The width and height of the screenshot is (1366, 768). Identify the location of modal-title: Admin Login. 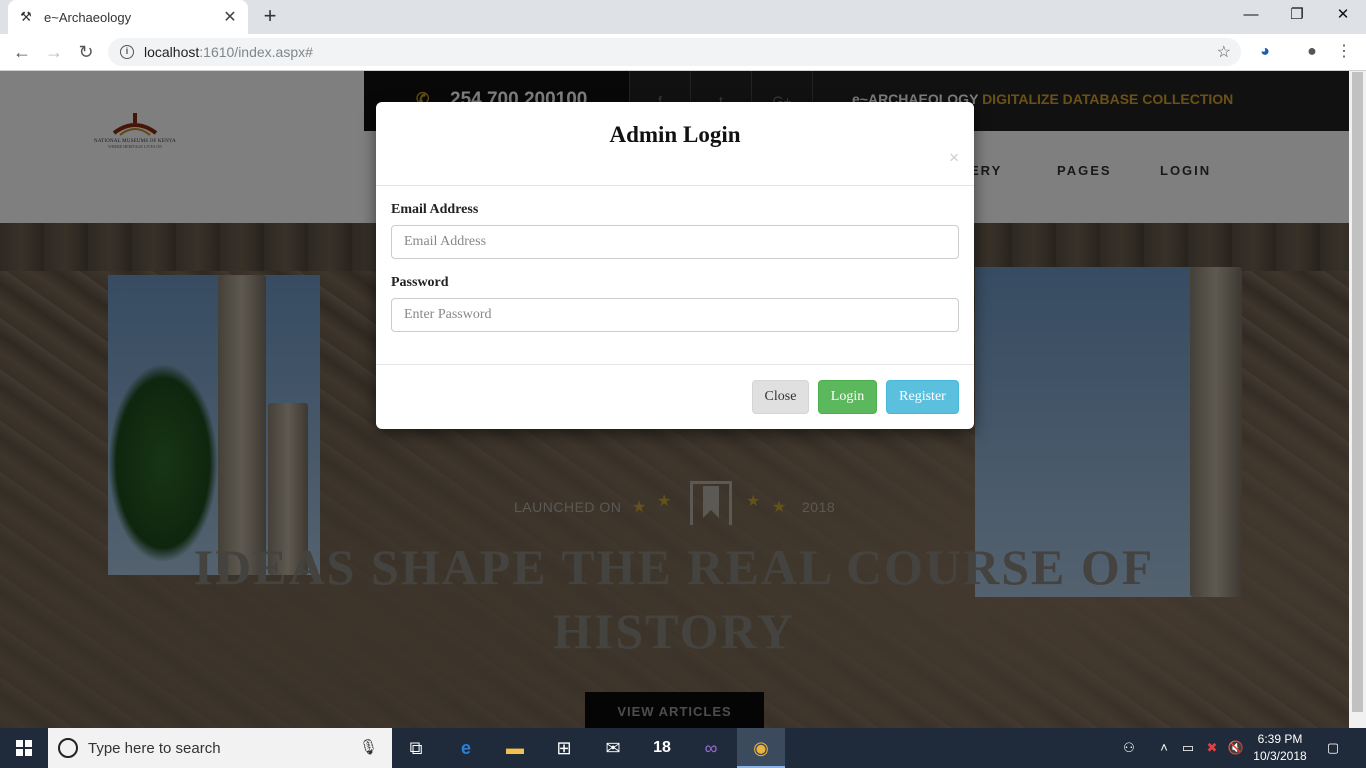
(675, 134).